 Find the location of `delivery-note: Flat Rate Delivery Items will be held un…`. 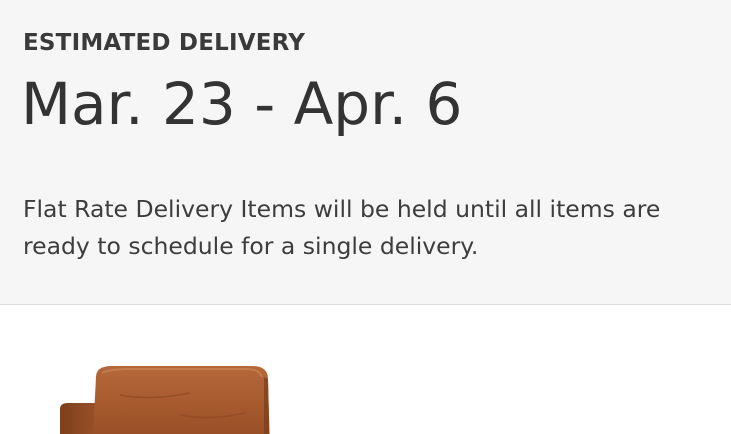

delivery-note: Flat Rate Delivery Items will be held un… is located at coordinates (342, 227).